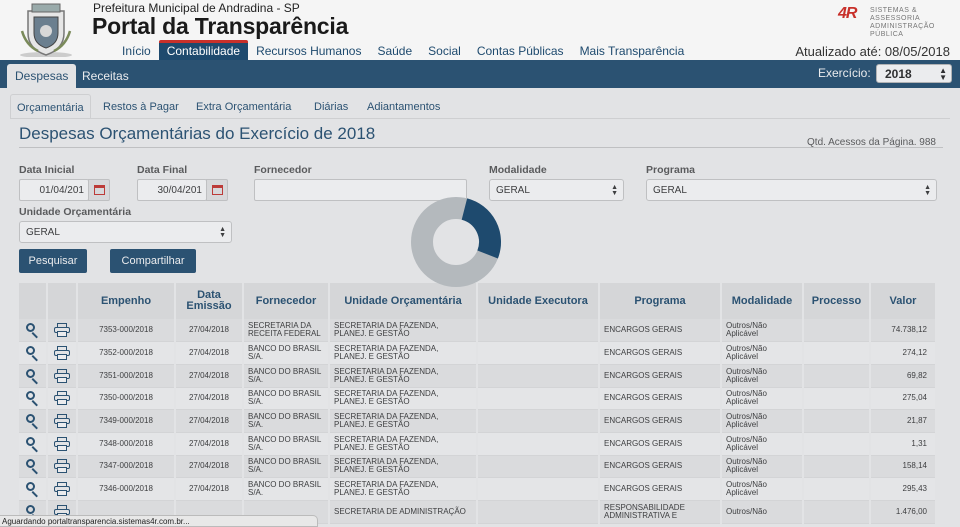 This screenshot has height=527, width=960. What do you see at coordinates (456, 242) in the screenshot?
I see `loading-spinner-icon` at bounding box center [456, 242].